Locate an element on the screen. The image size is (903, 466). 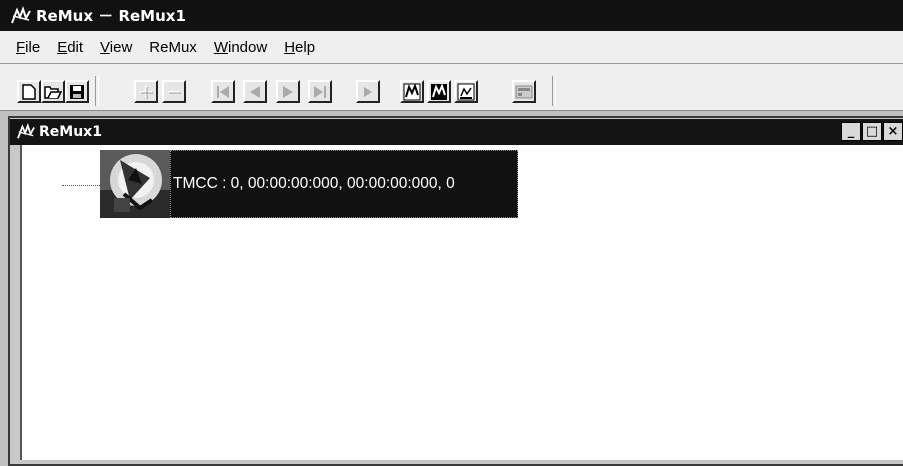
settings-panel-button is located at coordinates (524, 91).